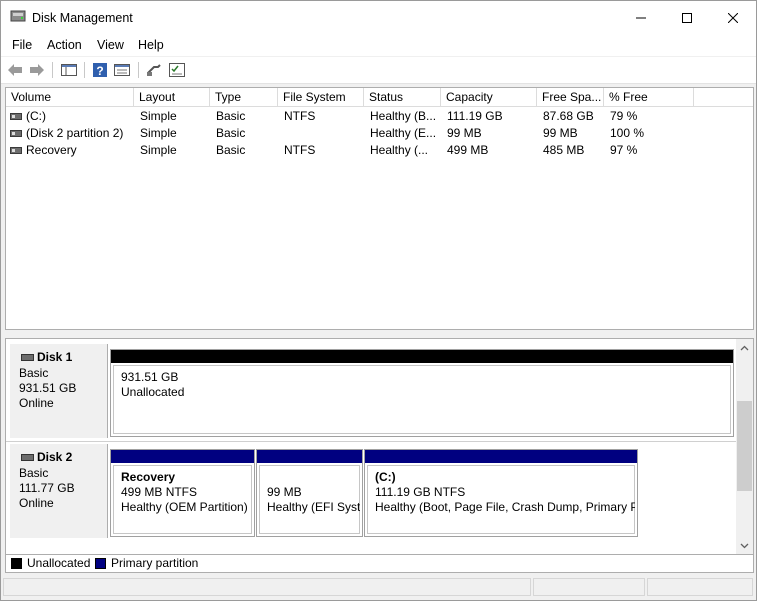 The height and width of the screenshot is (601, 757). I want to click on maximize-icon, so click(687, 17).